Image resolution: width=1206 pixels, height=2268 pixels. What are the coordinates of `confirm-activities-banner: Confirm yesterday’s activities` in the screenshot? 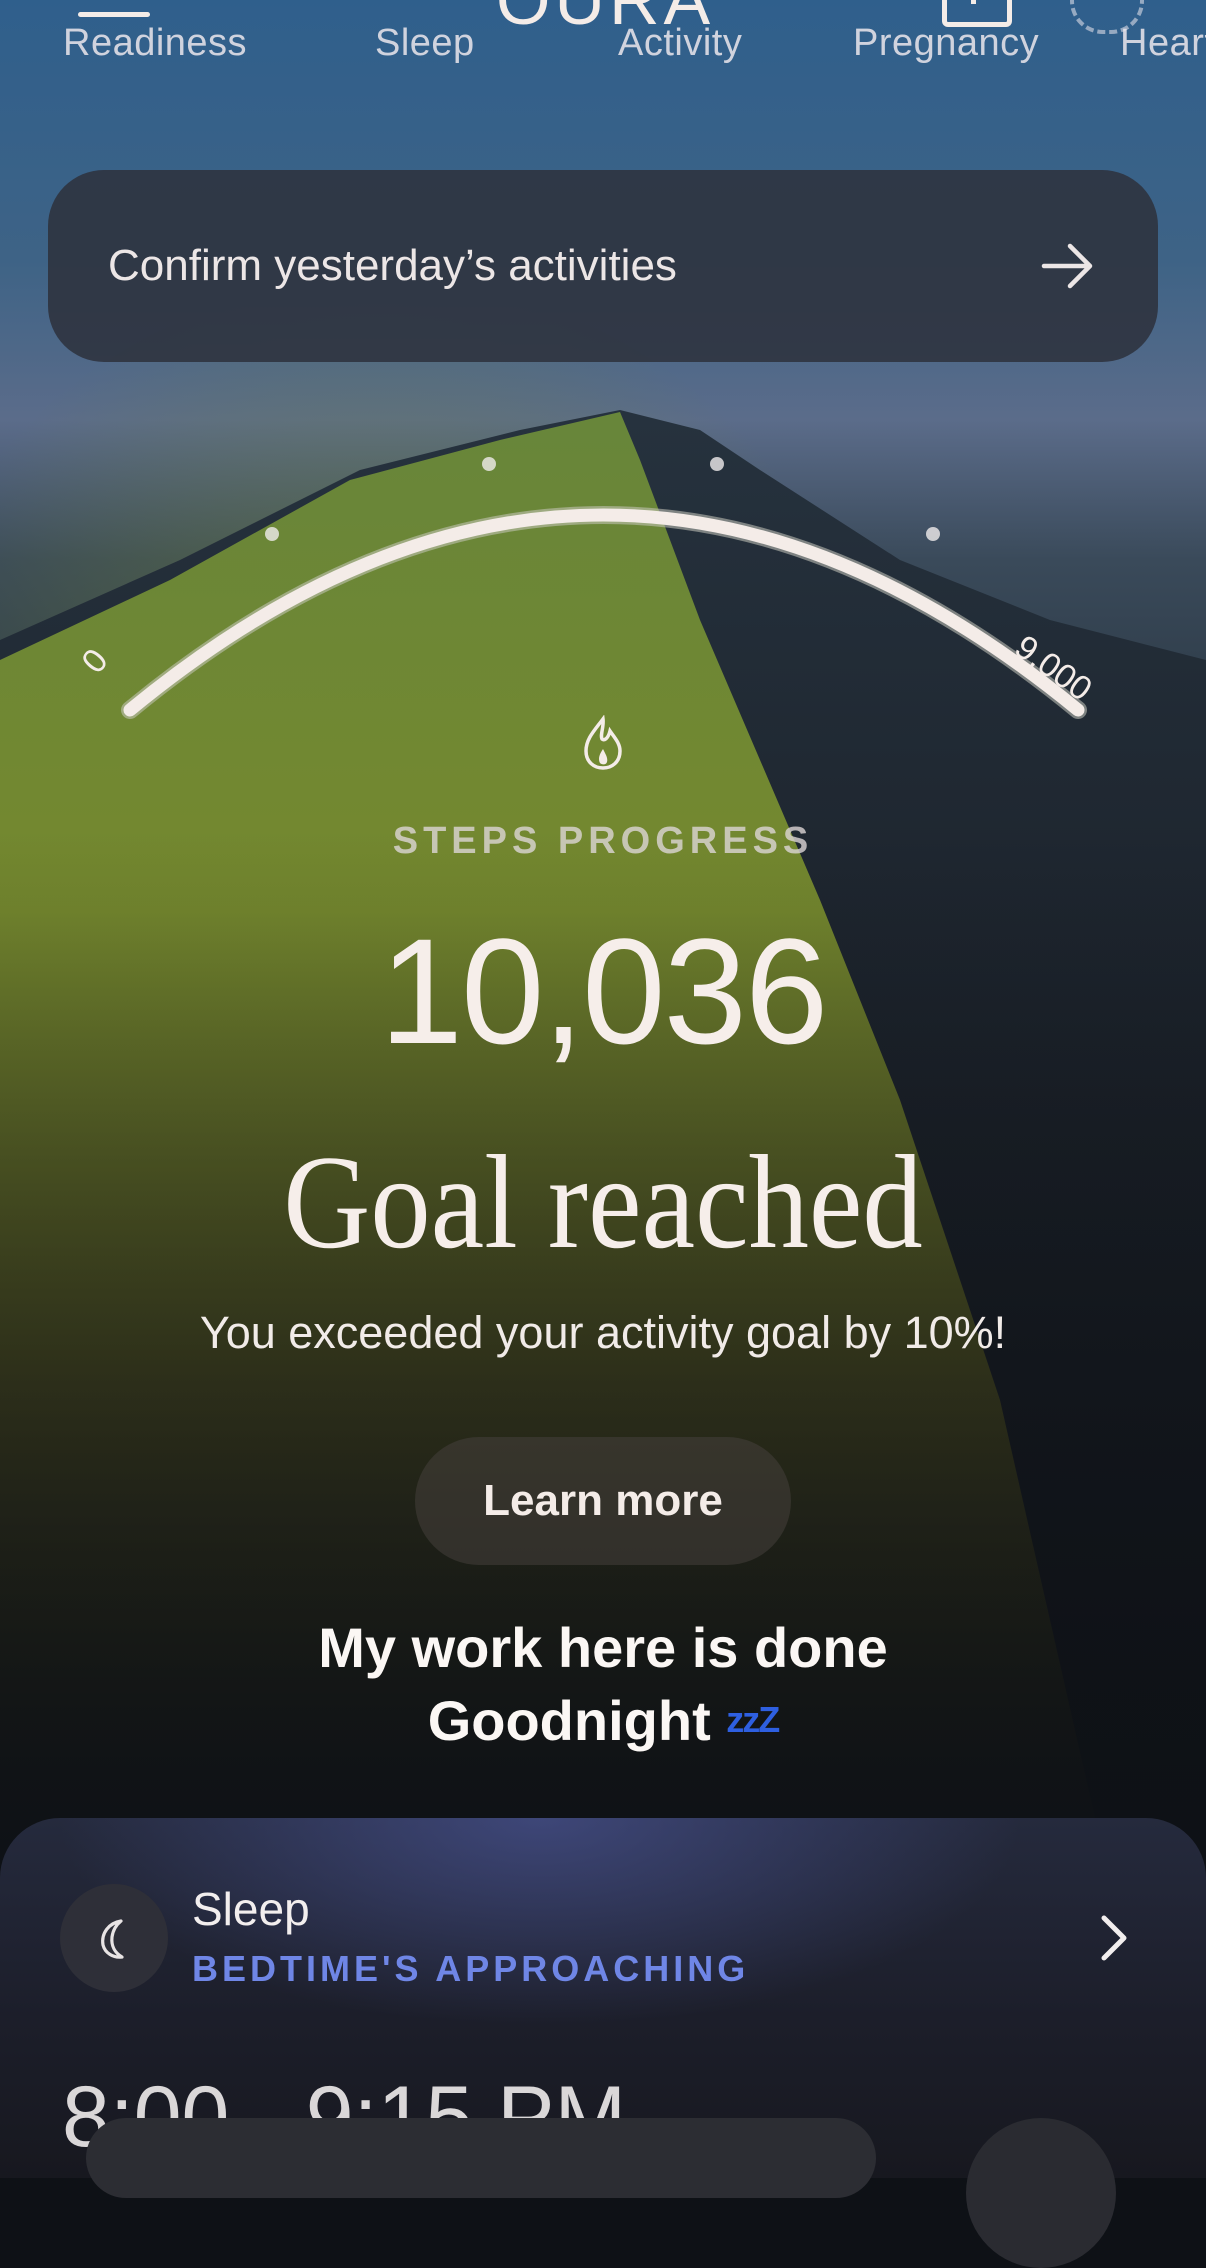 It's located at (603, 266).